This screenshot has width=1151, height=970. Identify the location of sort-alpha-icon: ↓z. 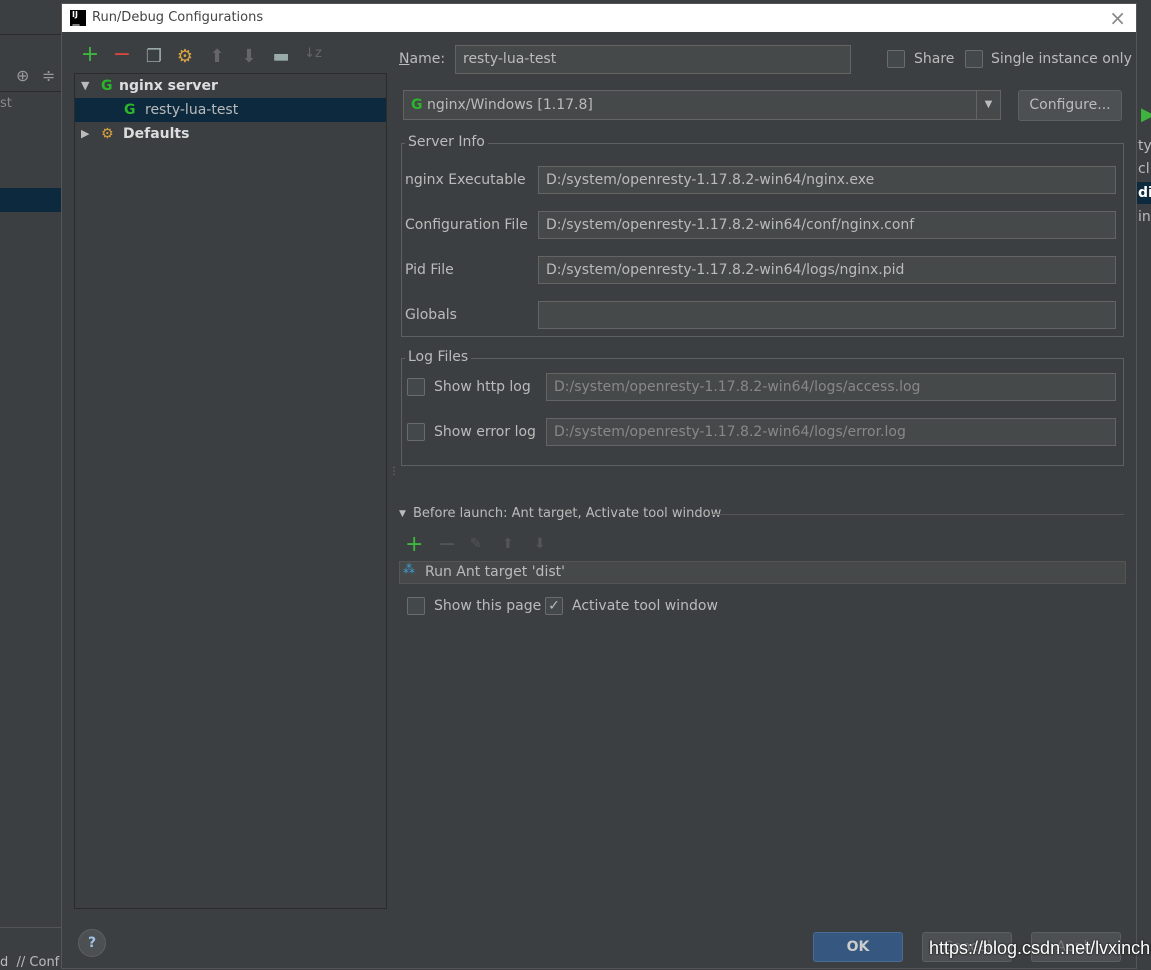
(313, 53).